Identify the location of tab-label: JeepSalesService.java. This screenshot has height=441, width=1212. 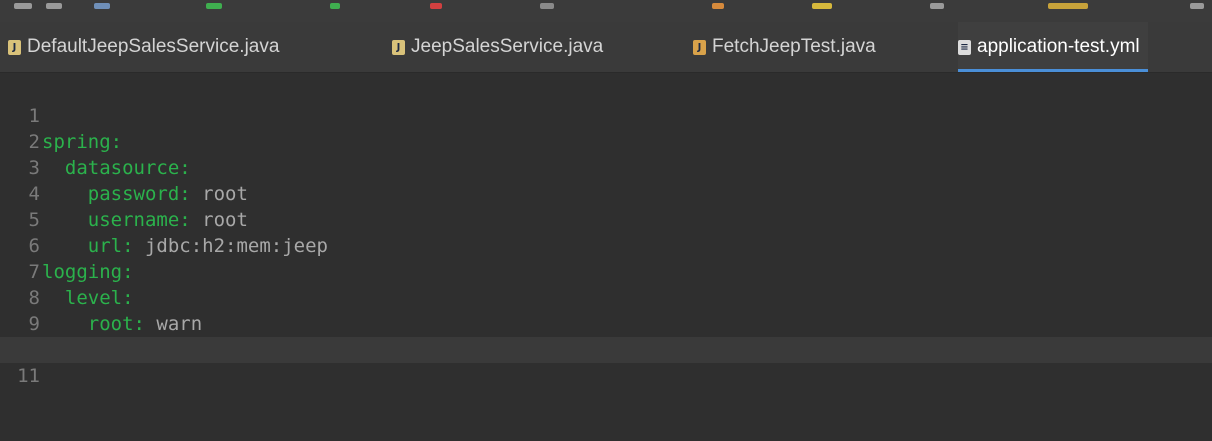
(507, 46).